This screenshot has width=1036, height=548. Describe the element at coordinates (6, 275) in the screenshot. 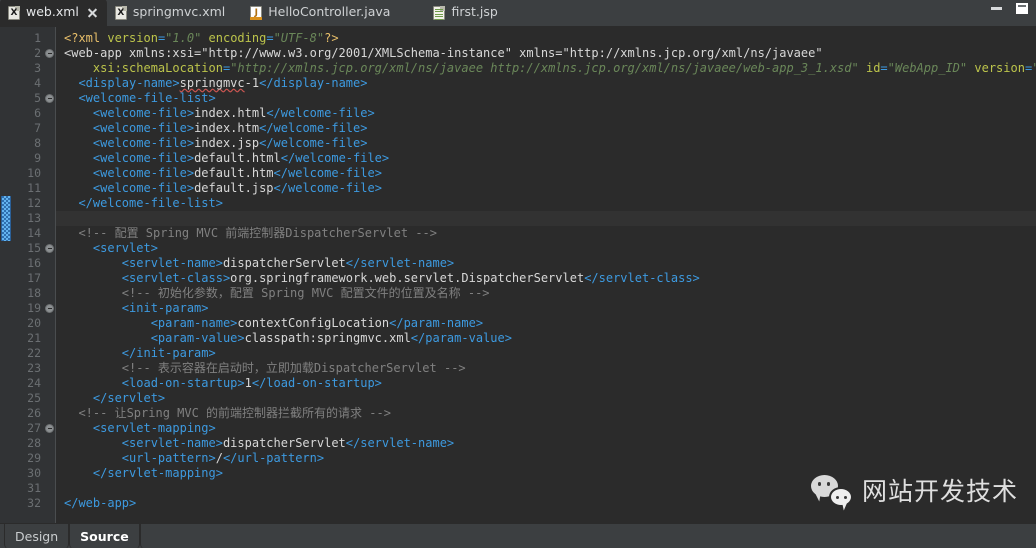

I see `annotation-ruler` at that location.